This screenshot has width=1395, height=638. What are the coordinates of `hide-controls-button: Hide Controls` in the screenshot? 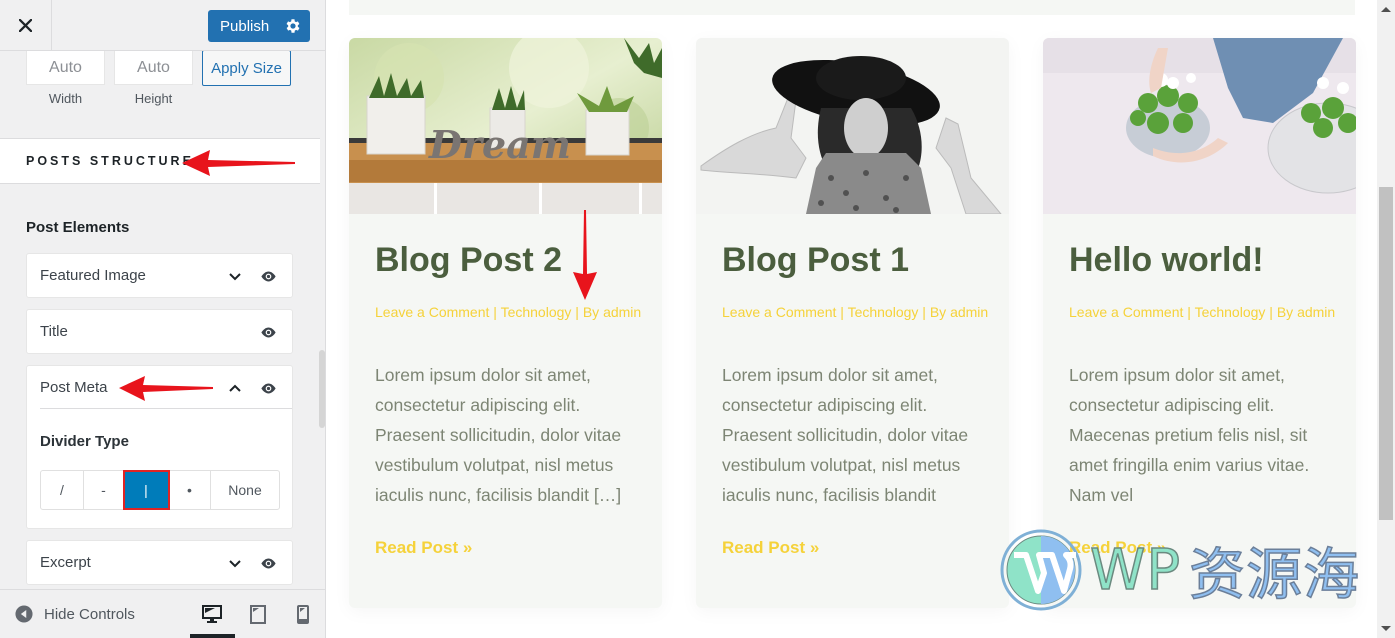 It's located at (75, 614).